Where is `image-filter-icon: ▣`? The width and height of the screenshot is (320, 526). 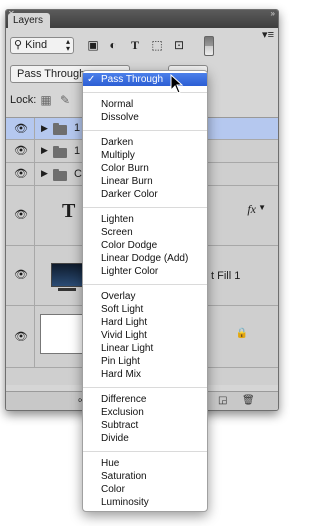
image-filter-icon: ▣ is located at coordinates (93, 45).